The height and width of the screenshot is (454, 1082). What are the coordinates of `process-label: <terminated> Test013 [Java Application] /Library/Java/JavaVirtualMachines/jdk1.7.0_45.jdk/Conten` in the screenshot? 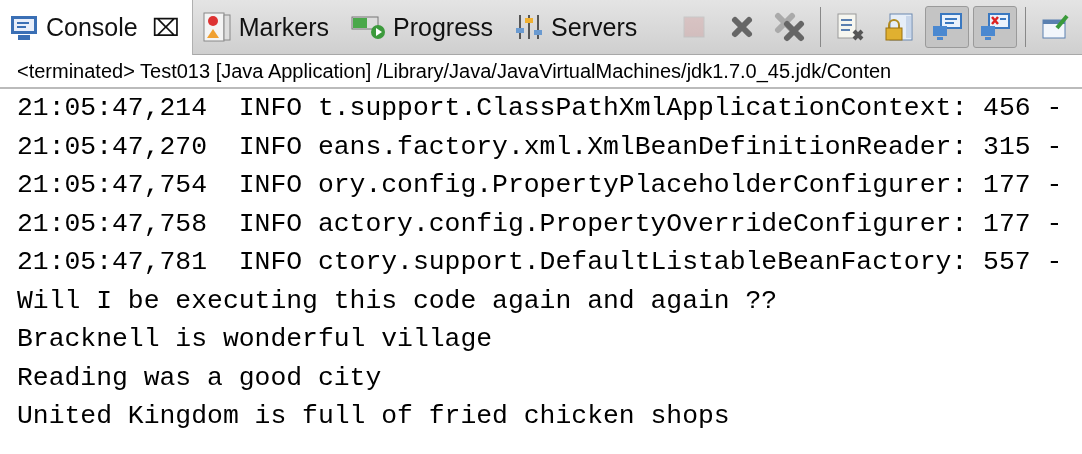 It's located at (541, 72).